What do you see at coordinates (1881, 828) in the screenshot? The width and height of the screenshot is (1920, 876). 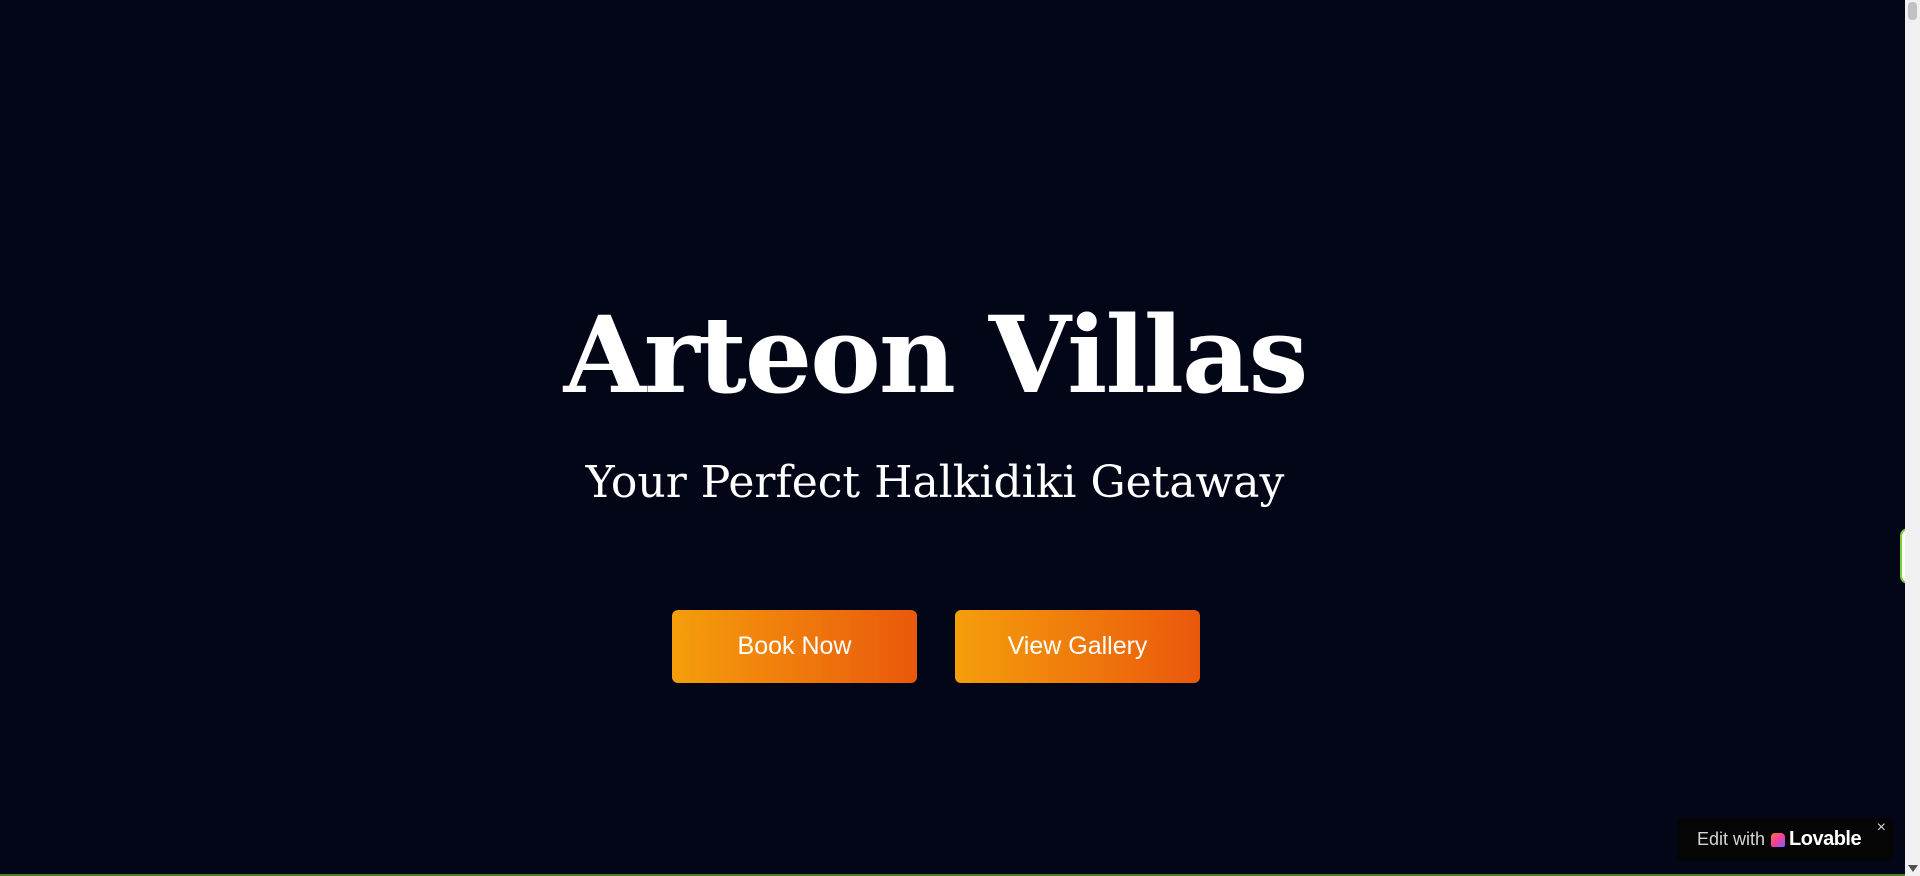 I see `badge-close-icon: ×` at bounding box center [1881, 828].